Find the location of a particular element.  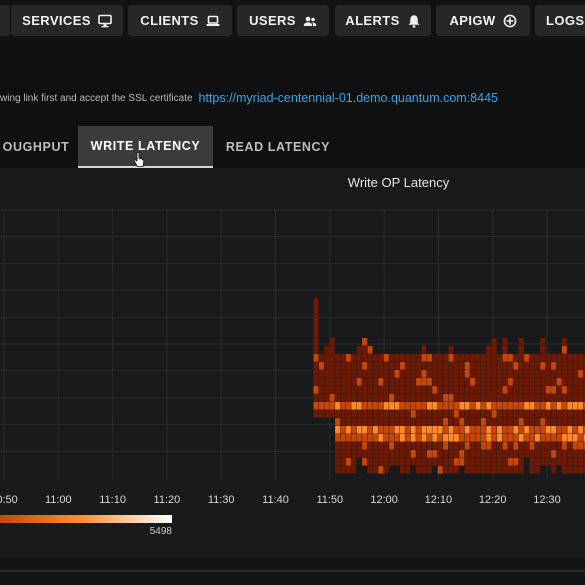

nav-button-partial is located at coordinates (5, 20).